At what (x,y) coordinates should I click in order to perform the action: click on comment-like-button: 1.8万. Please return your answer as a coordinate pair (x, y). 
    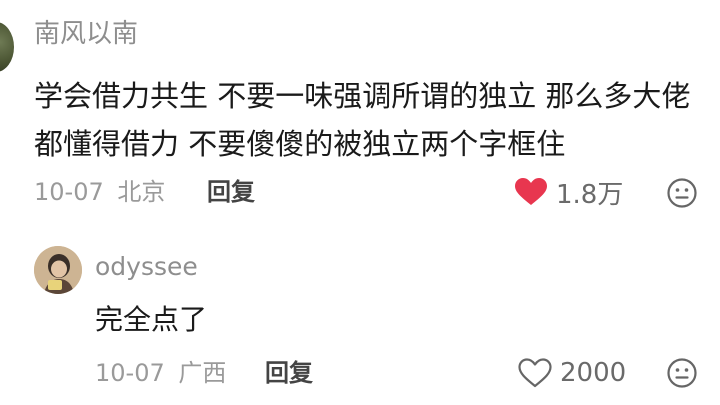
    Looking at the image, I should click on (568, 192).